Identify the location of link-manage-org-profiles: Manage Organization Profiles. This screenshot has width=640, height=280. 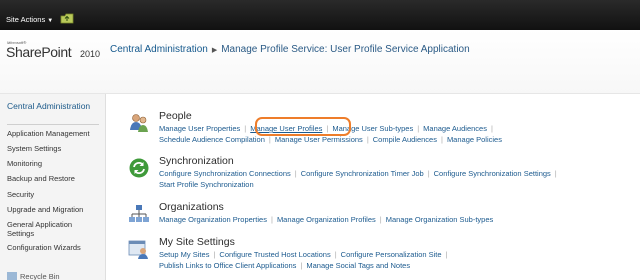
(326, 219).